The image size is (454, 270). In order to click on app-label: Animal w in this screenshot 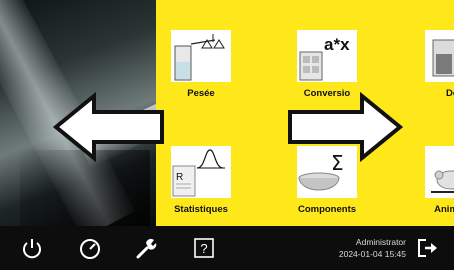, I will do `click(444, 209)`.